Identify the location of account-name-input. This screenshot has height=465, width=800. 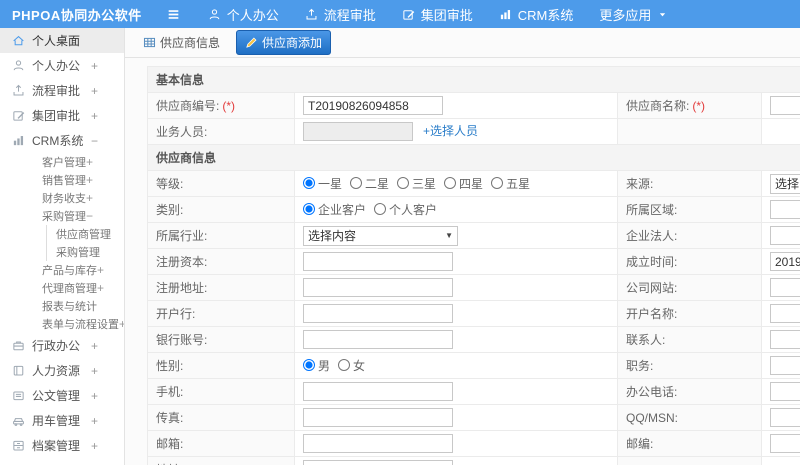
(785, 313).